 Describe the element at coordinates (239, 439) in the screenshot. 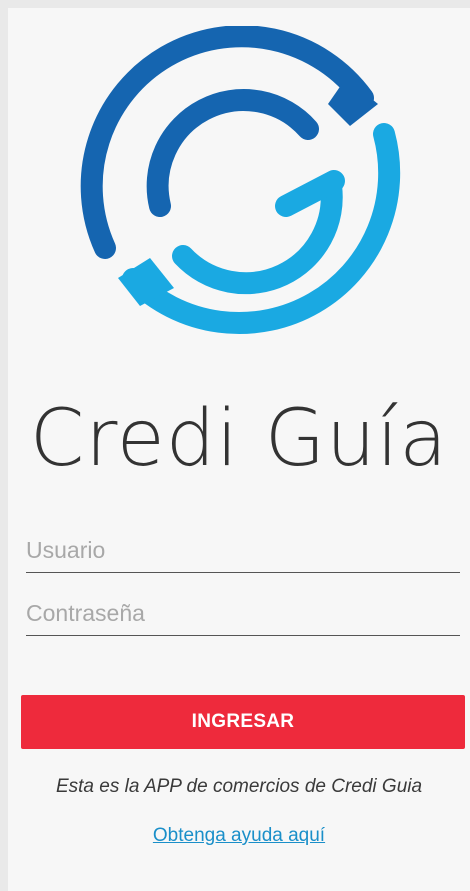

I see `brand-wordmark: Credi Guía` at that location.